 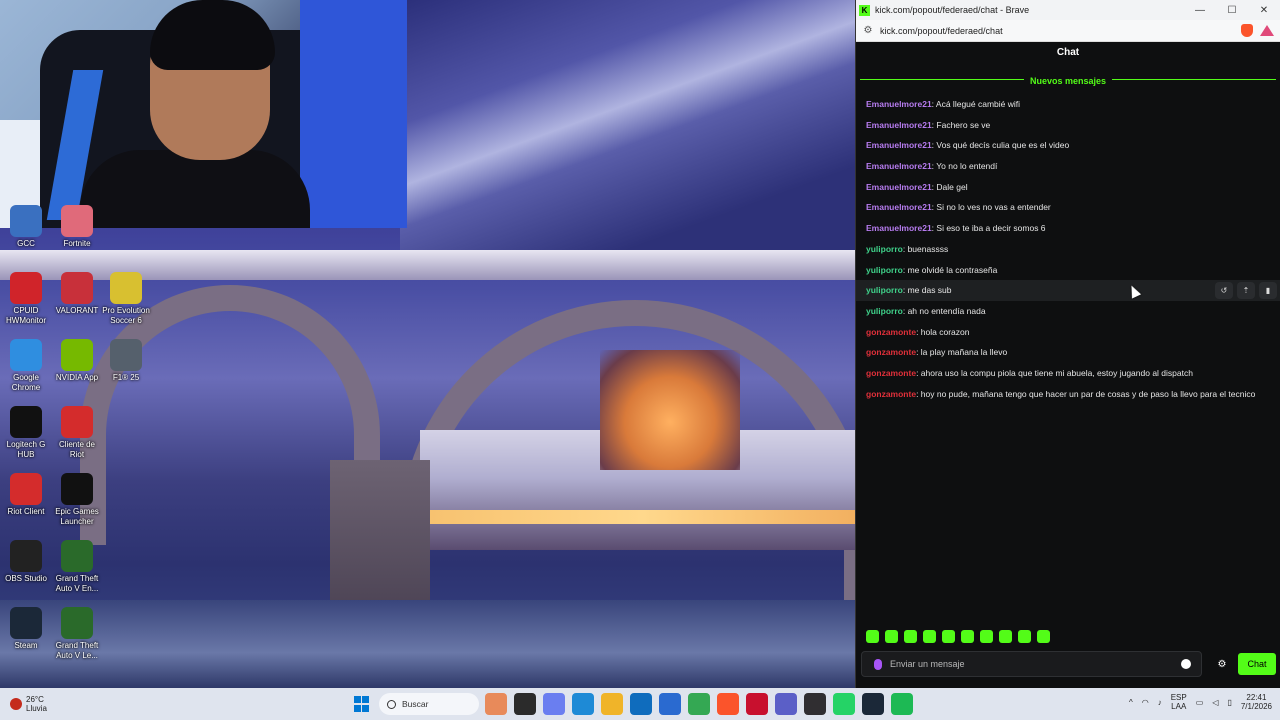 I want to click on steam-icon, so click(x=873, y=704).